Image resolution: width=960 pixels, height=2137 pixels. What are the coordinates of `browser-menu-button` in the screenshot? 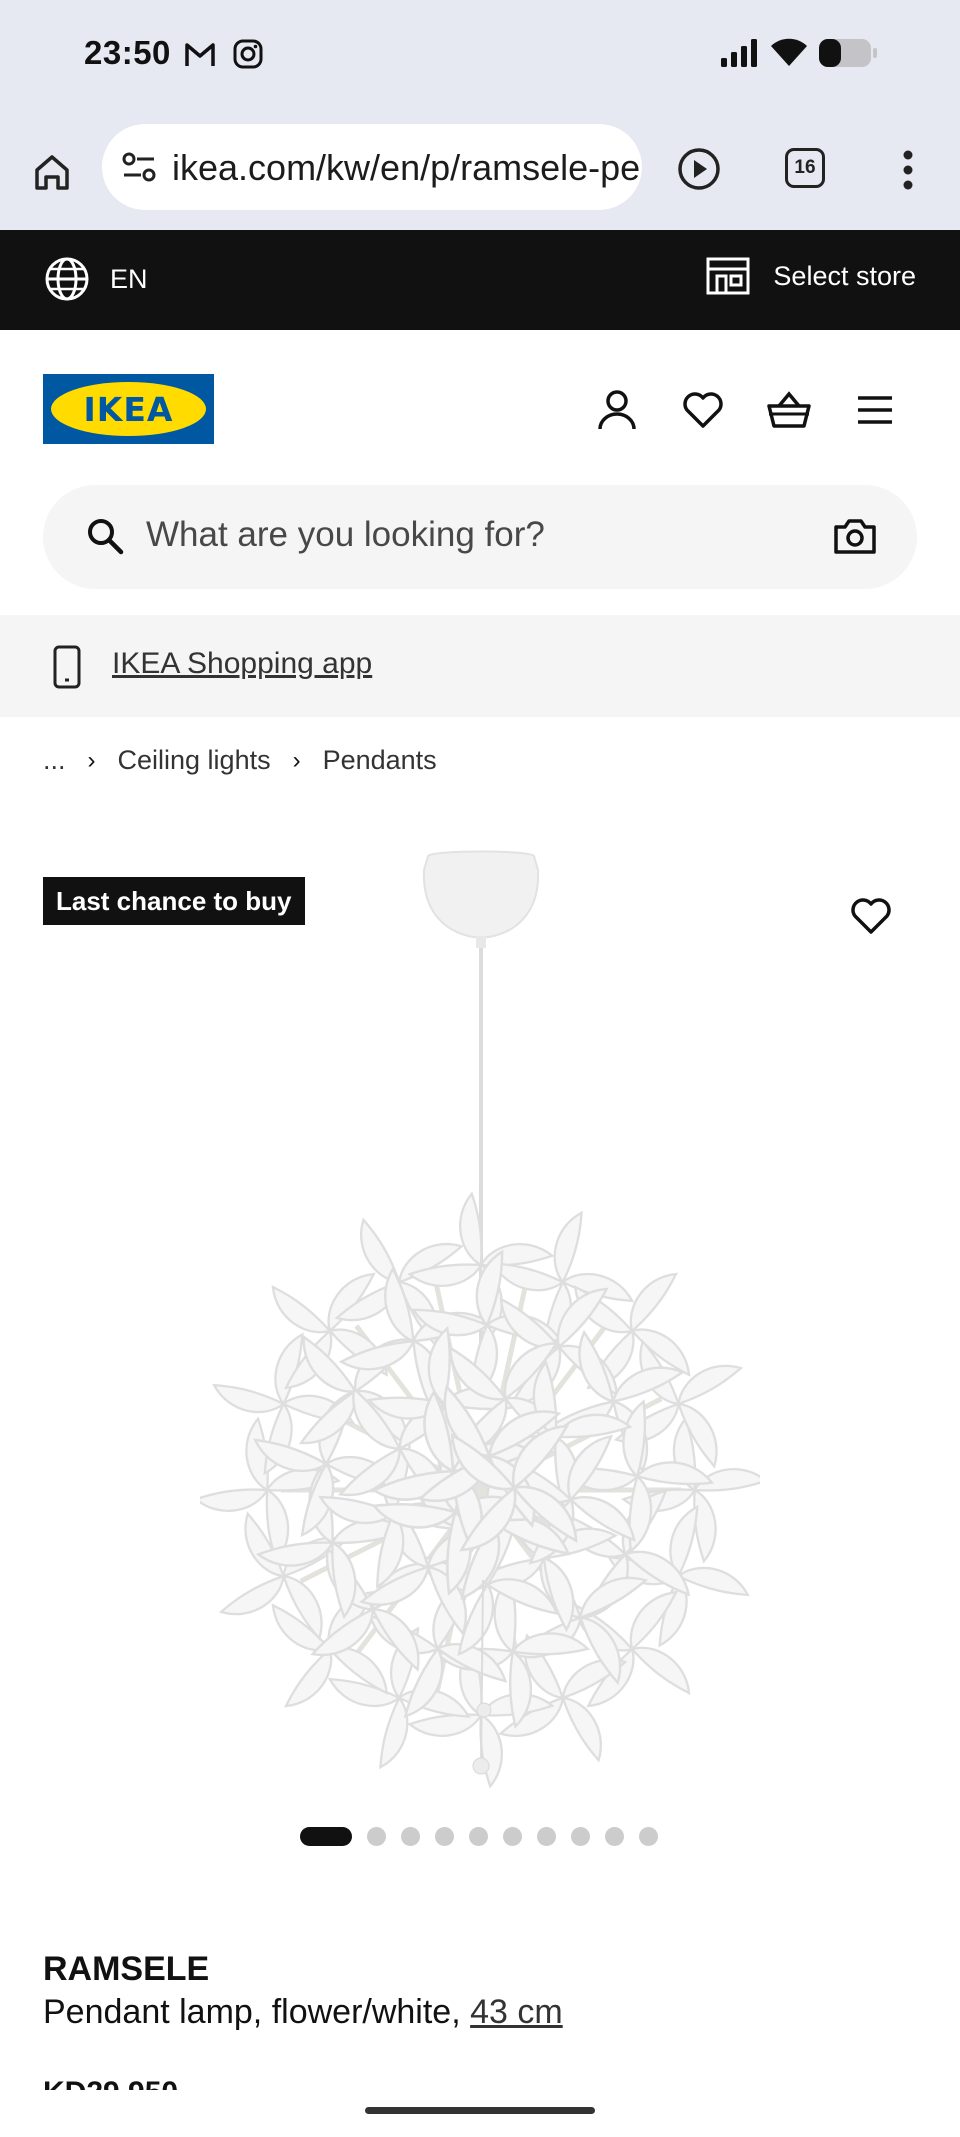 It's located at (908, 170).